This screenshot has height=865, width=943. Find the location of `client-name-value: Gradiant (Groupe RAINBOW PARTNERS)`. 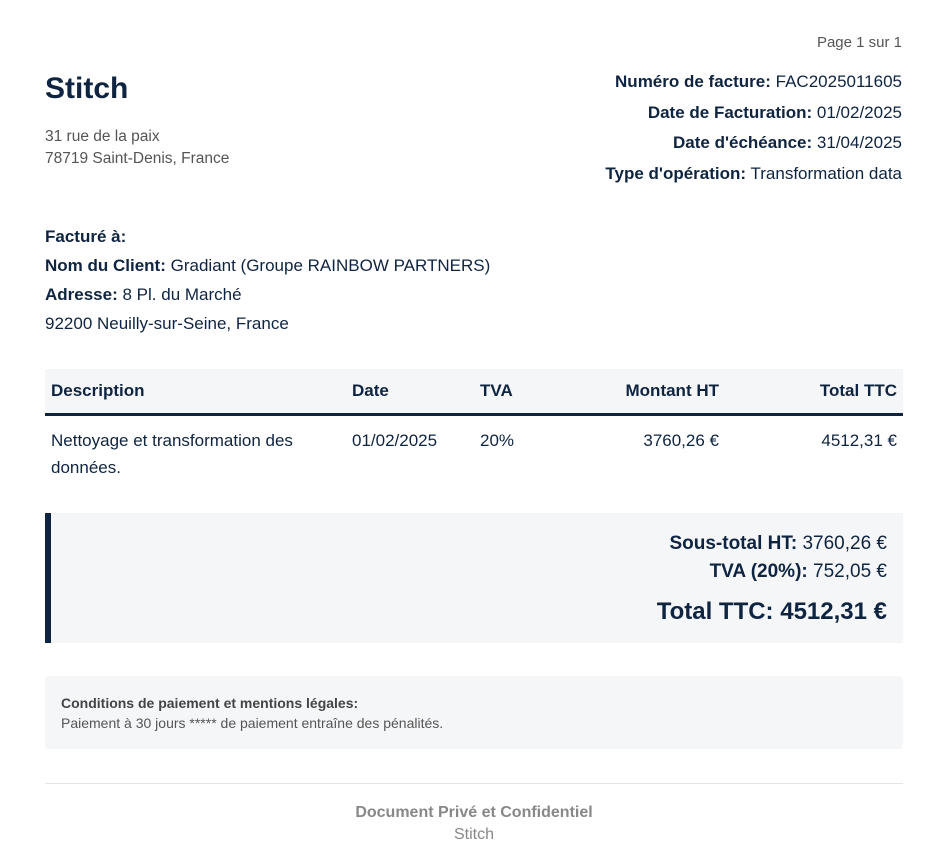

client-name-value: Gradiant (Groupe RAINBOW PARTNERS) is located at coordinates (330, 265).